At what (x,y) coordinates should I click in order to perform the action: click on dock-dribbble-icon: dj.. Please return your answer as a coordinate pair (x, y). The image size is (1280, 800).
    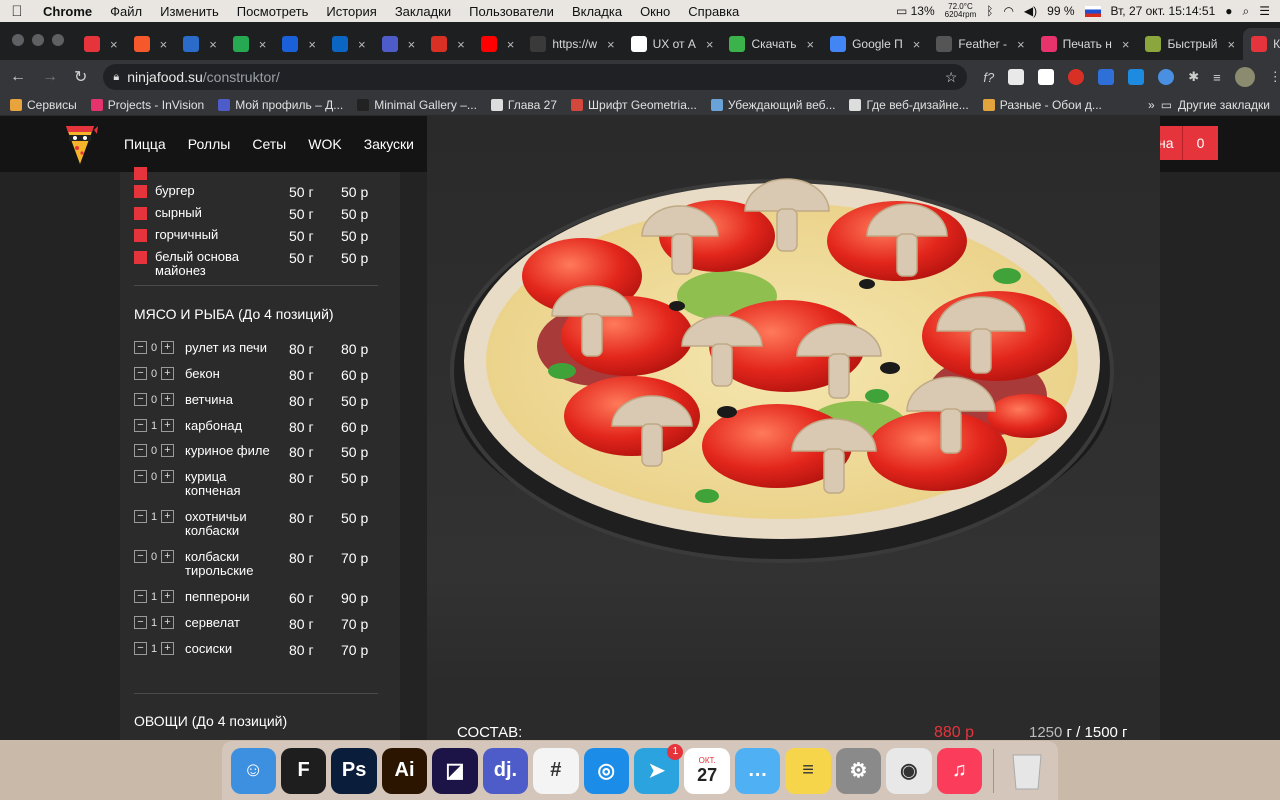
    Looking at the image, I should click on (505, 770).